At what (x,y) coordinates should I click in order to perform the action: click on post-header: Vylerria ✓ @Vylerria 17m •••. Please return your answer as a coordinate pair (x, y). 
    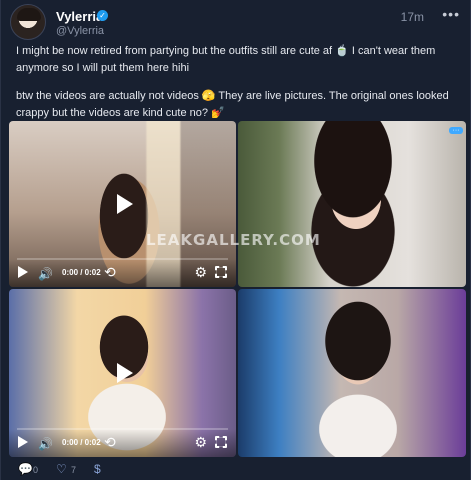
    Looking at the image, I should click on (235, 22).